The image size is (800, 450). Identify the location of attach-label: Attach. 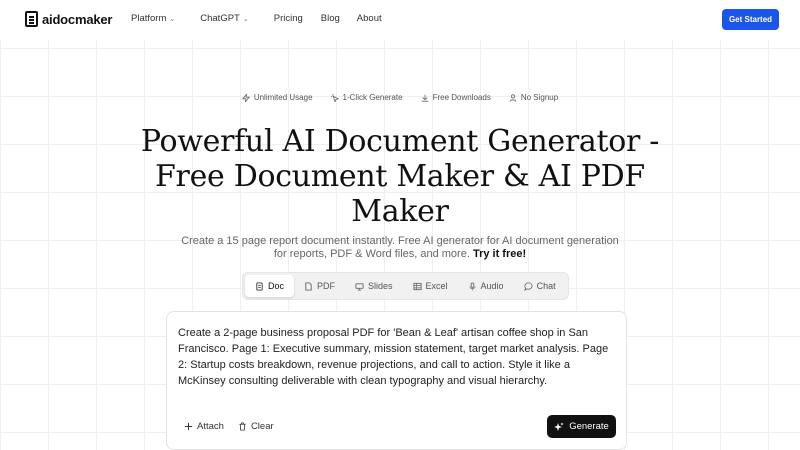
(210, 426).